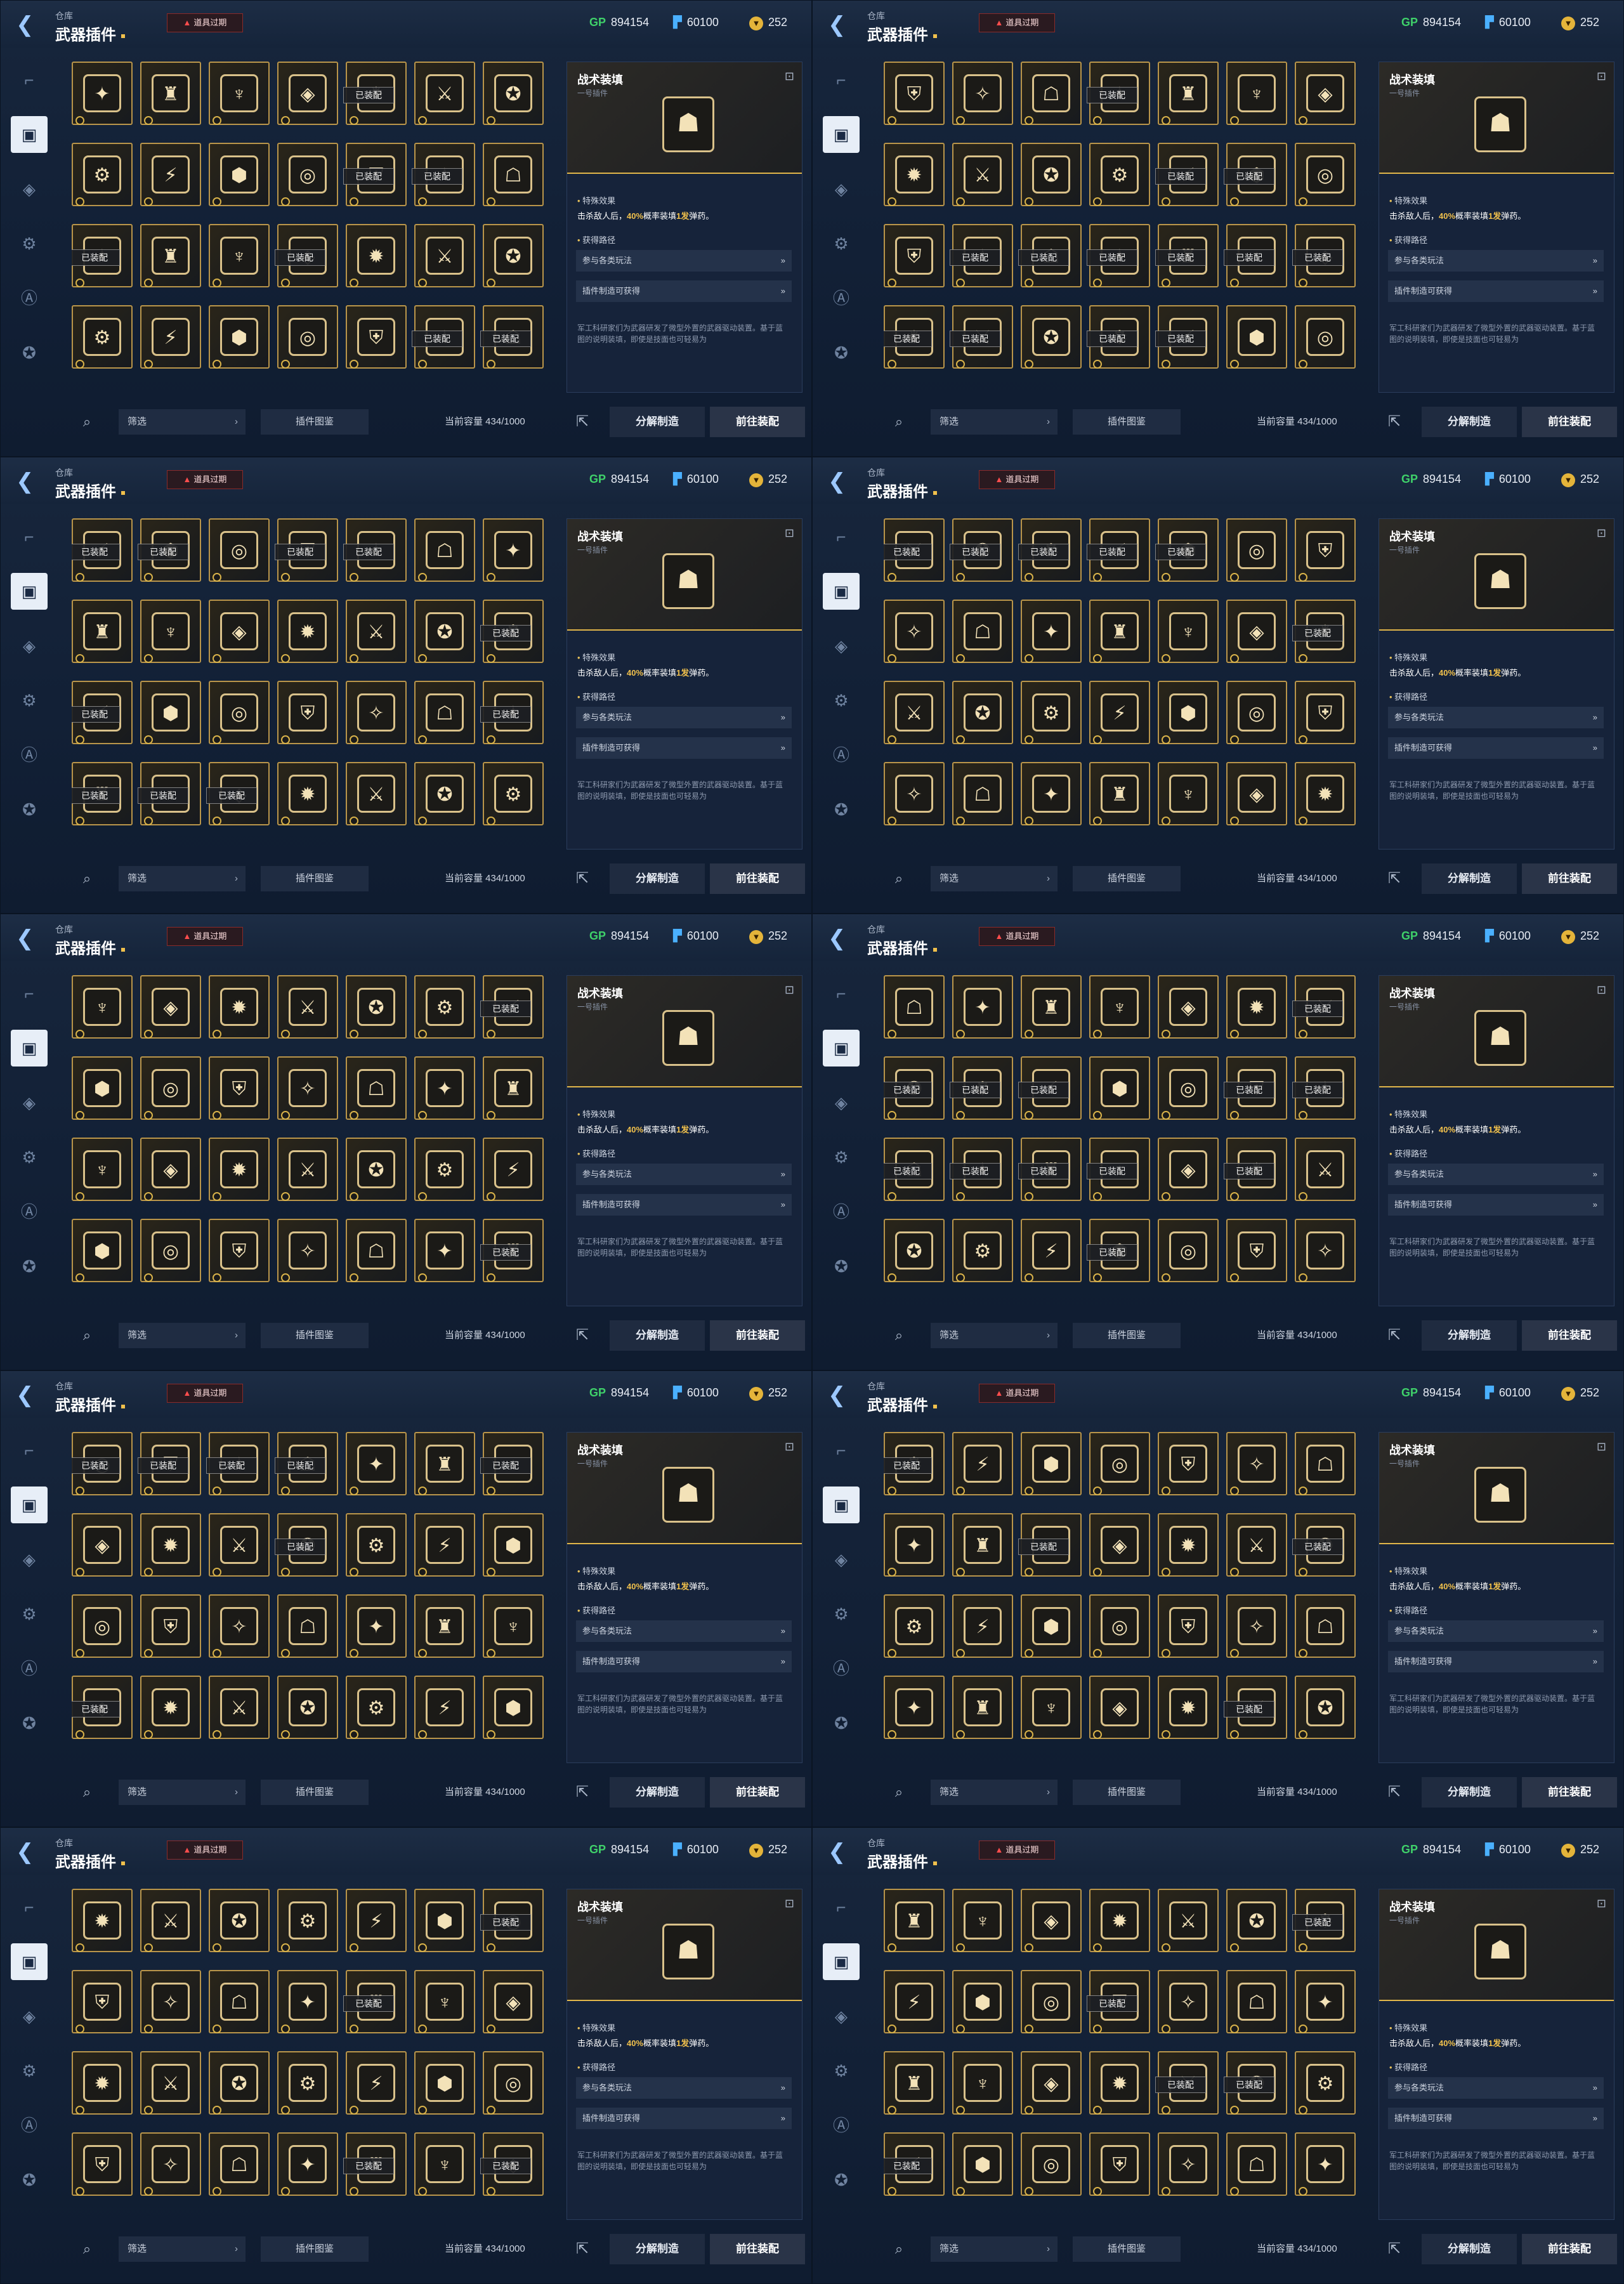 The width and height of the screenshot is (1624, 2284). Describe the element at coordinates (240, 2001) in the screenshot. I see `plugin-slot: ☖` at that location.